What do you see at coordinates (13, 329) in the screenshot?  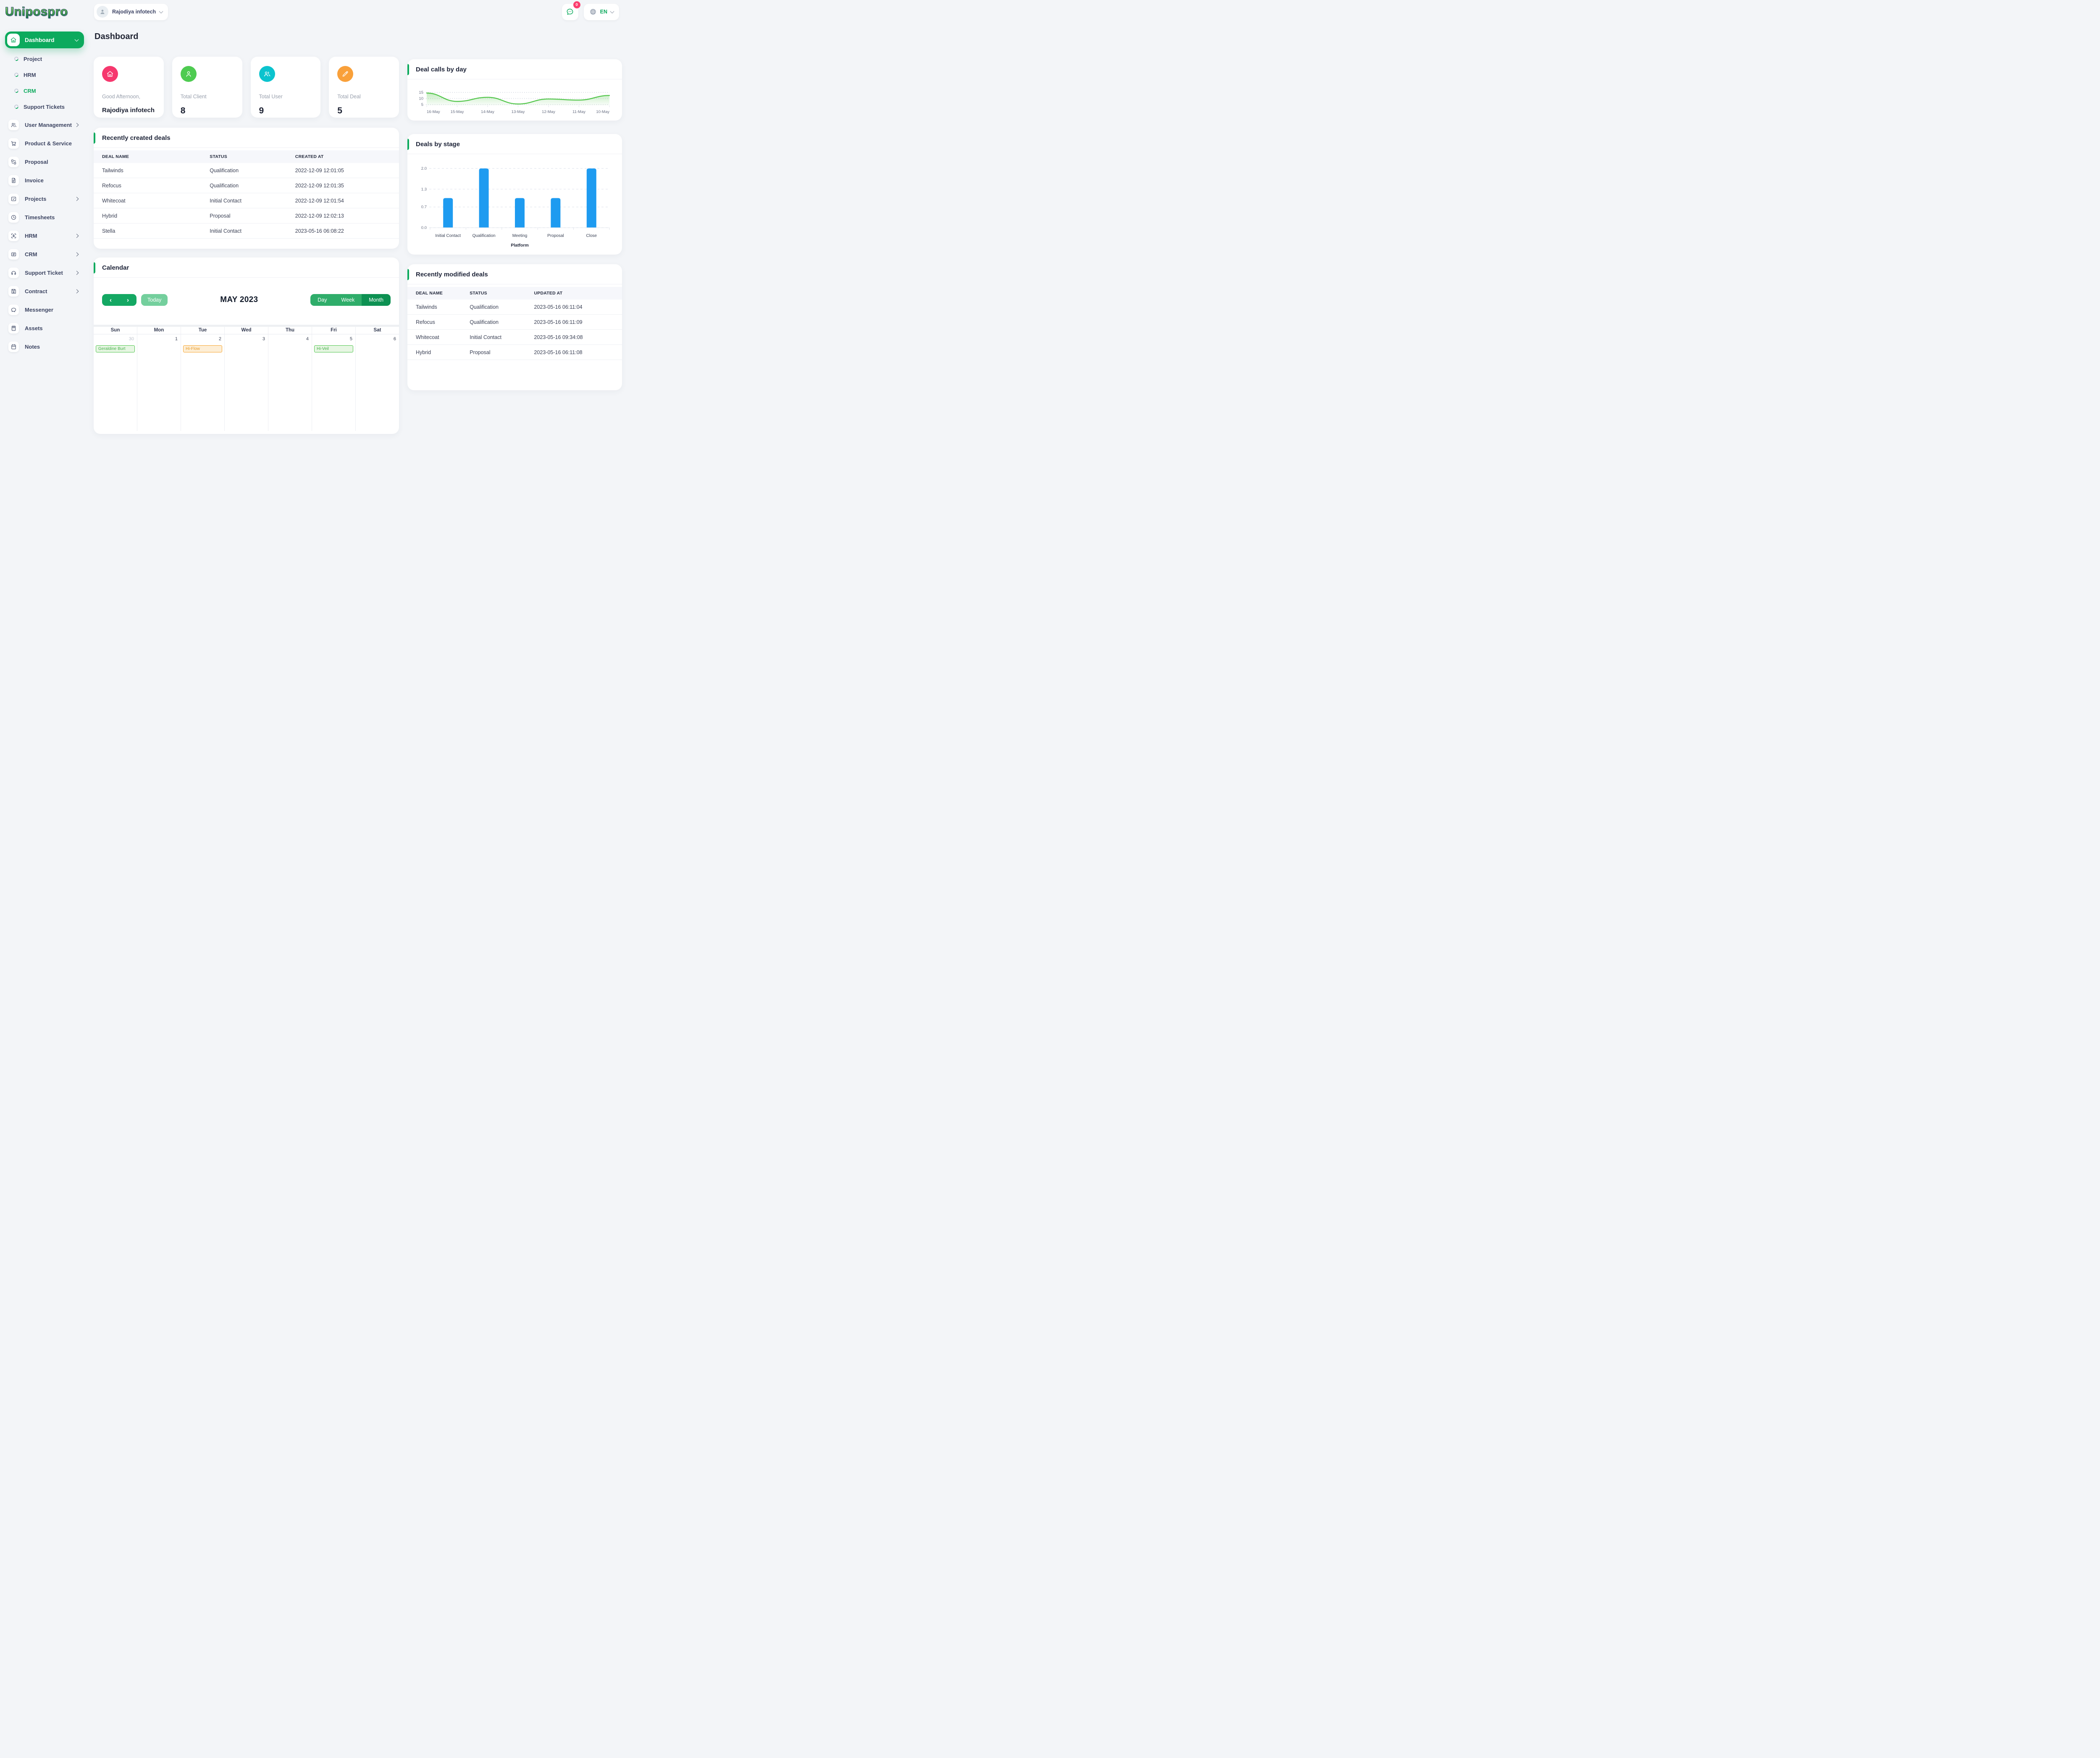 I see `assets-icon` at bounding box center [13, 329].